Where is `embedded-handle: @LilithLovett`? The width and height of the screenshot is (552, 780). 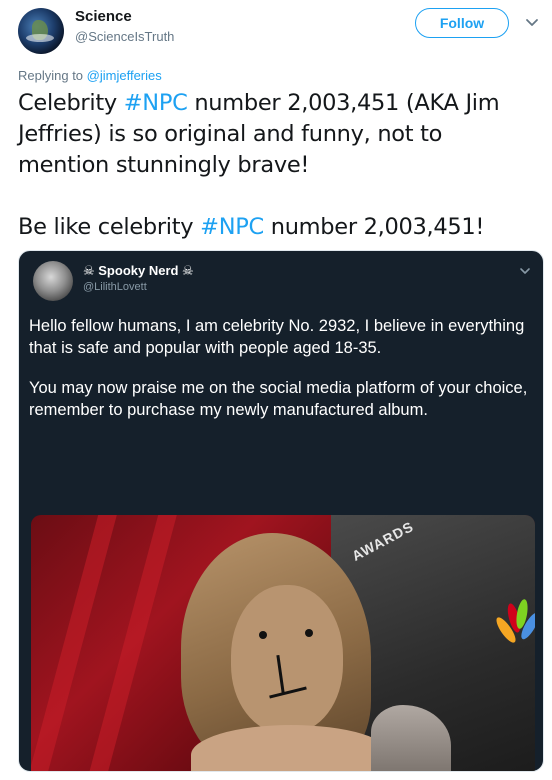 embedded-handle: @LilithLovett is located at coordinates (115, 287).